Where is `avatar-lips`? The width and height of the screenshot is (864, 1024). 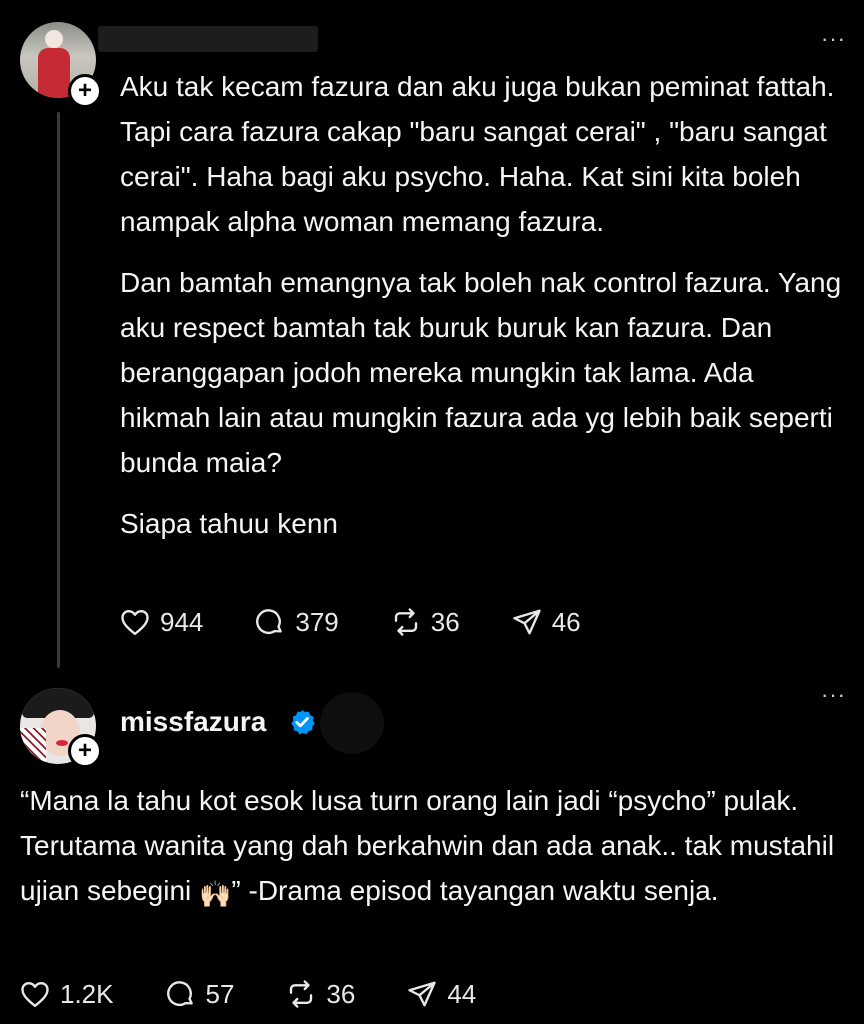
avatar-lips is located at coordinates (62, 743).